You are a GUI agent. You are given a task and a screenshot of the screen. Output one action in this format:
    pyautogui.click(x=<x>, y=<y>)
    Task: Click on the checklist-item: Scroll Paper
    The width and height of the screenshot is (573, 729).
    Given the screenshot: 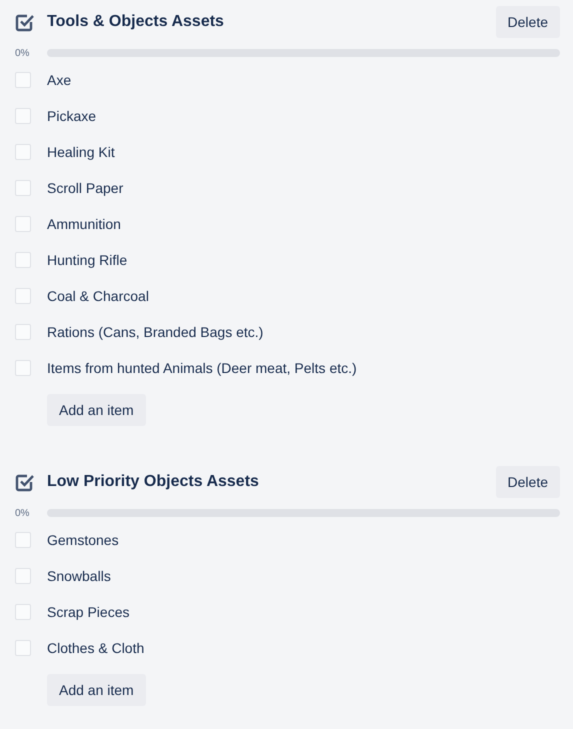 What is the action you would take?
    pyautogui.click(x=303, y=188)
    